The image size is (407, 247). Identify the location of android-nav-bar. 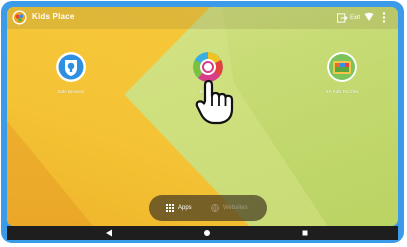
(202, 233).